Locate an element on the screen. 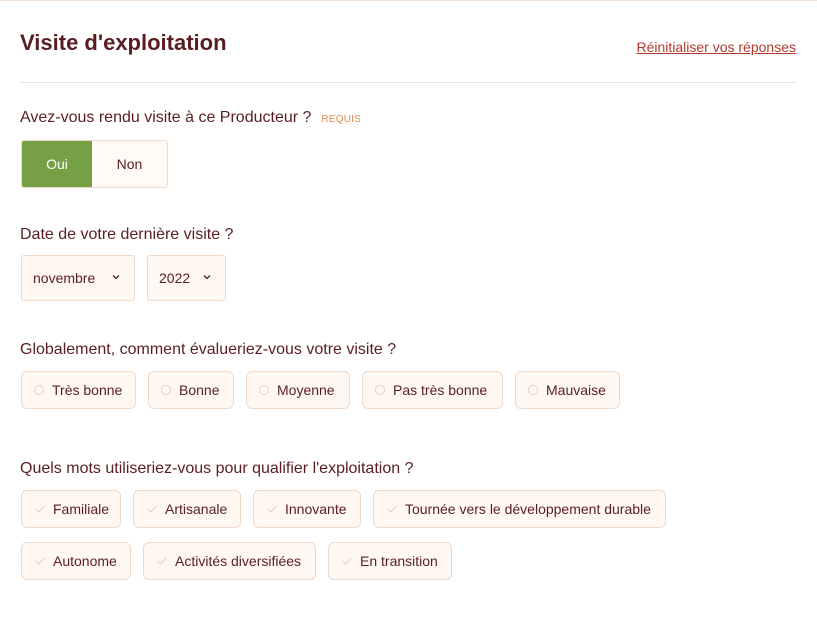 Image resolution: width=817 pixels, height=622 pixels. rating-option-moyenne: Moyenne is located at coordinates (298, 390).